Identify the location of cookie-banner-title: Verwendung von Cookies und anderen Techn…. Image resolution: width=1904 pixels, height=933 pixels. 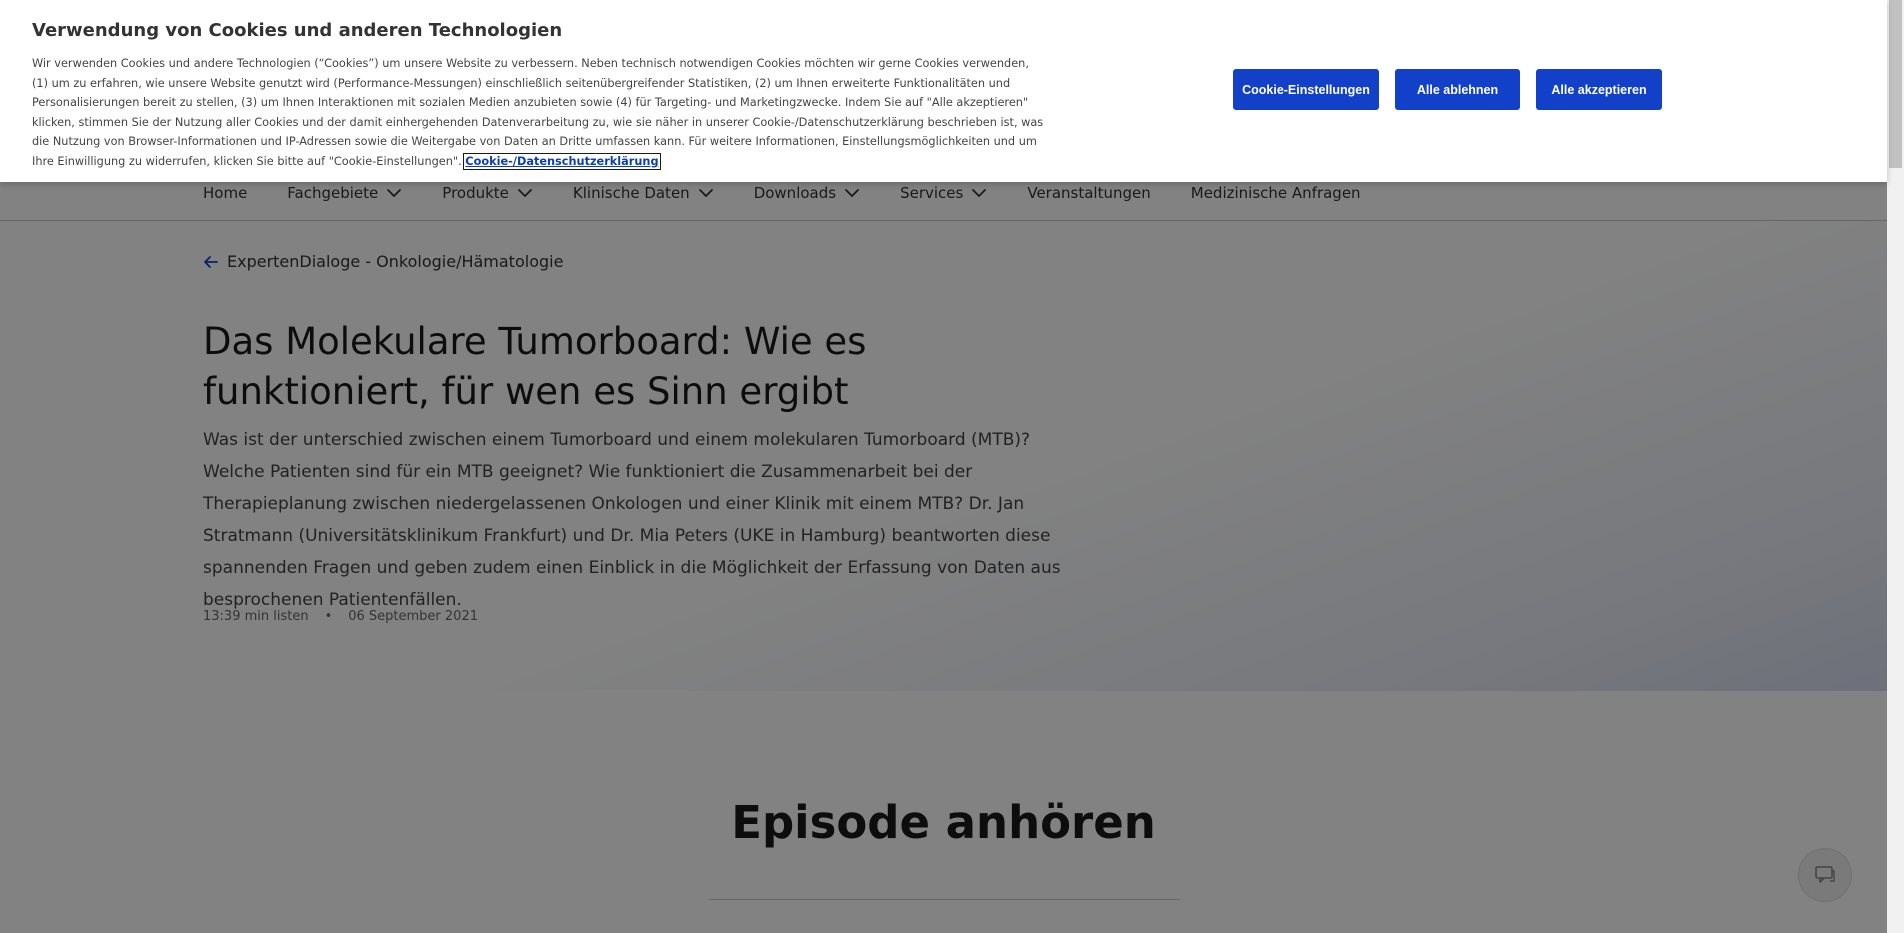
(297, 30).